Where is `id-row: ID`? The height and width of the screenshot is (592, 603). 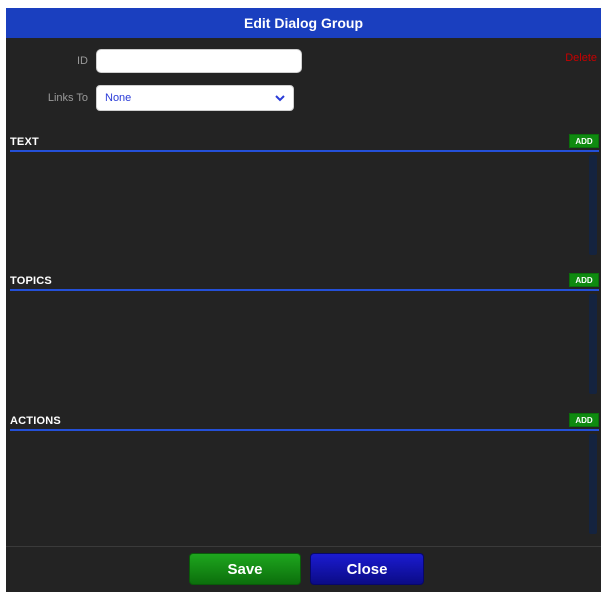
id-row: ID is located at coordinates (154, 61).